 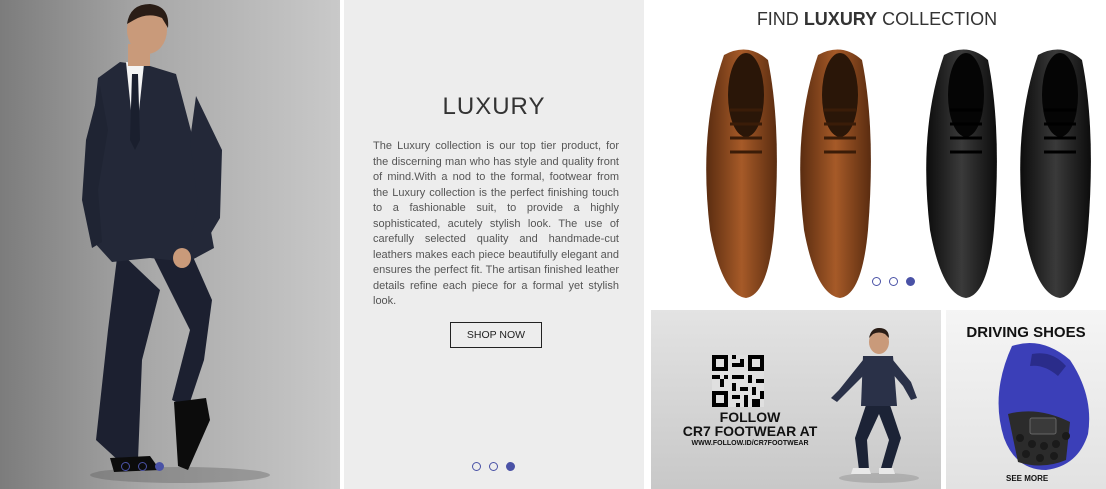 I want to click on collection-carousel-dots, so click(x=893, y=281).